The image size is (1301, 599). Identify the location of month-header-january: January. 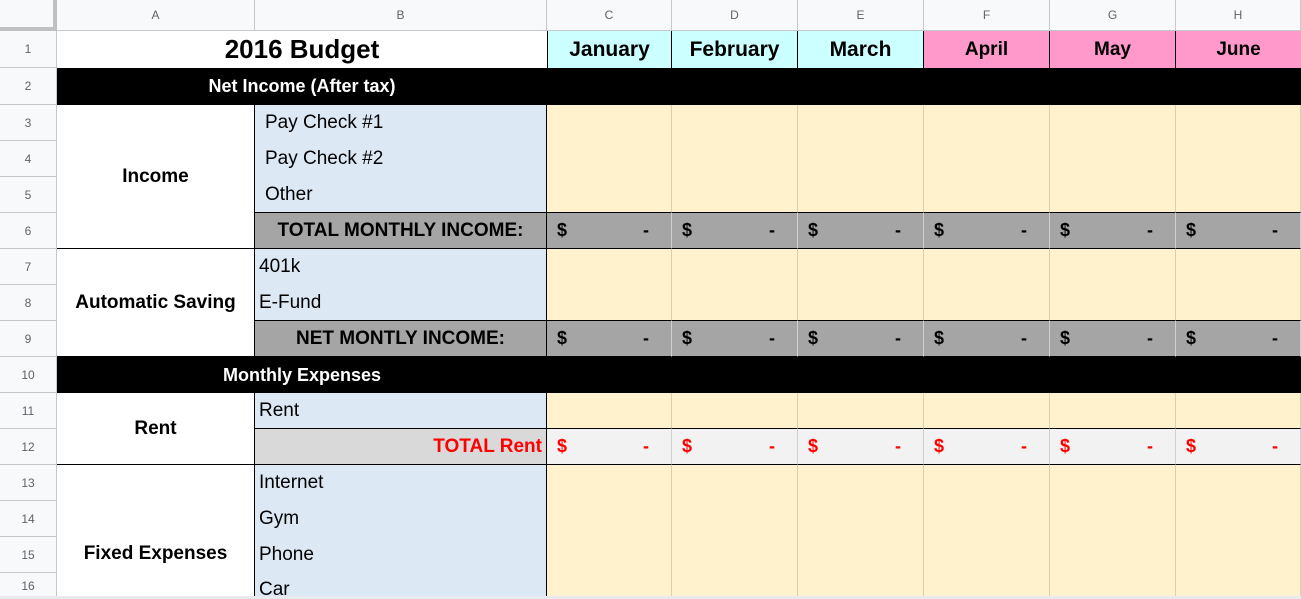
(609, 49).